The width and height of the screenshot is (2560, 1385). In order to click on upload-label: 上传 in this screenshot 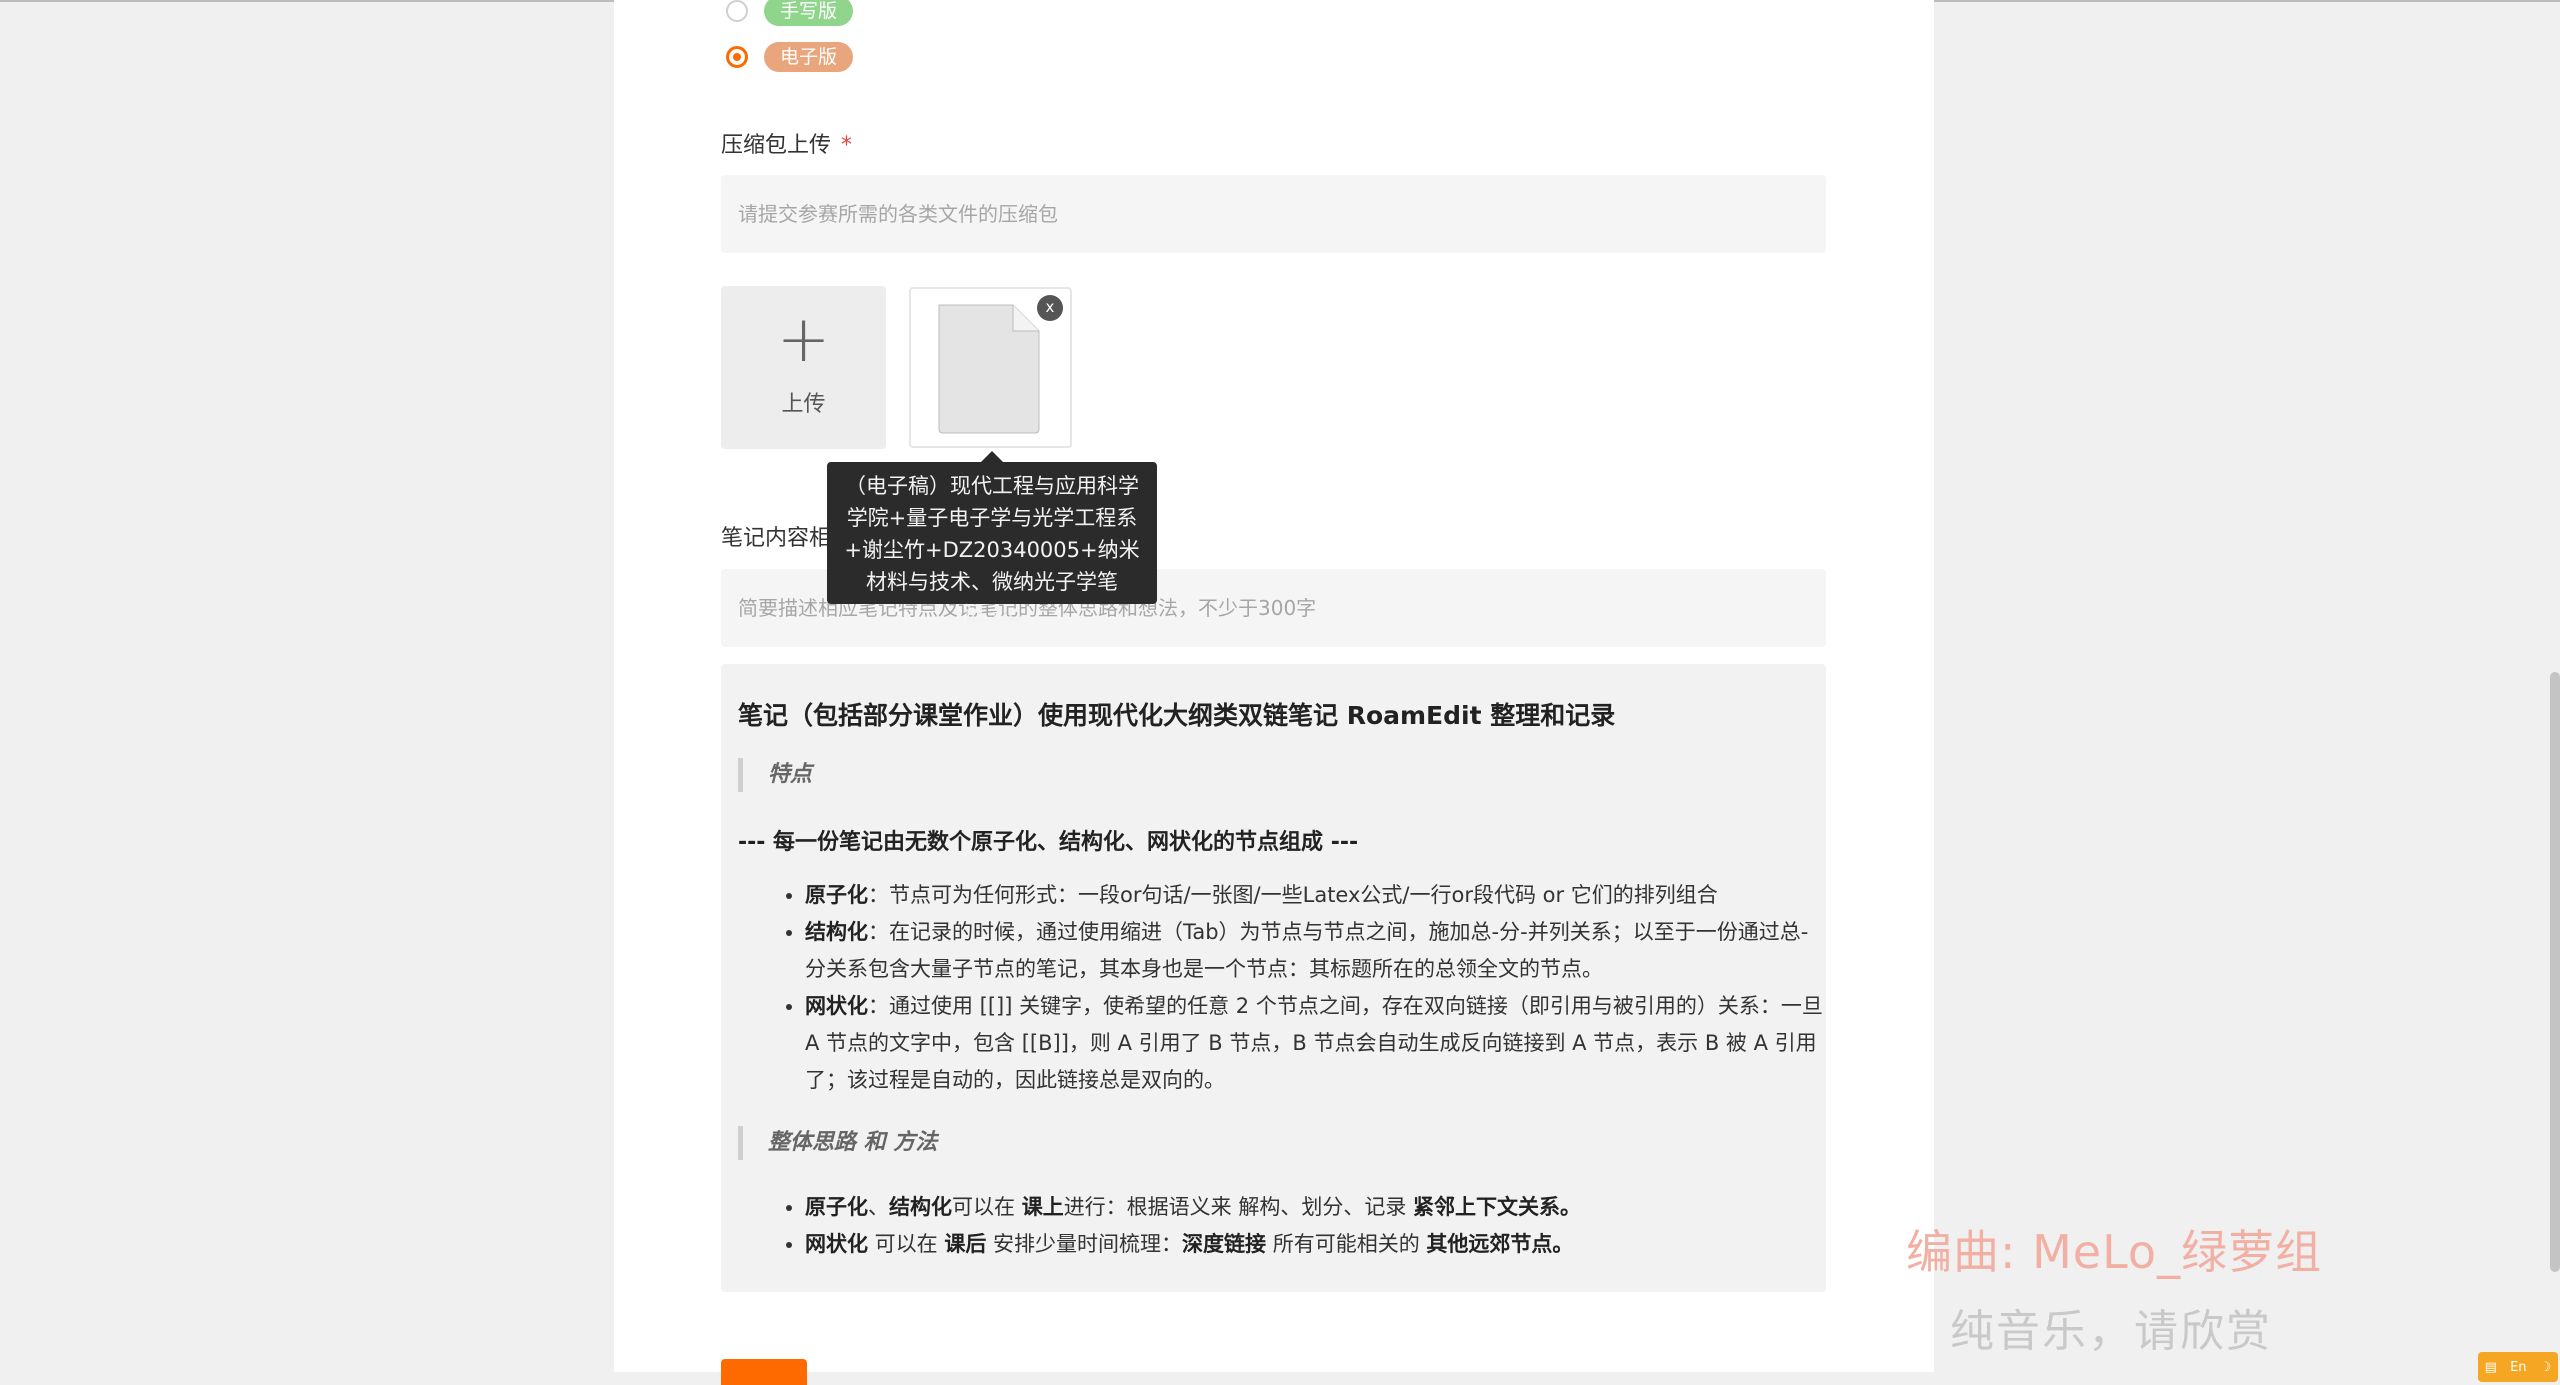, I will do `click(803, 404)`.